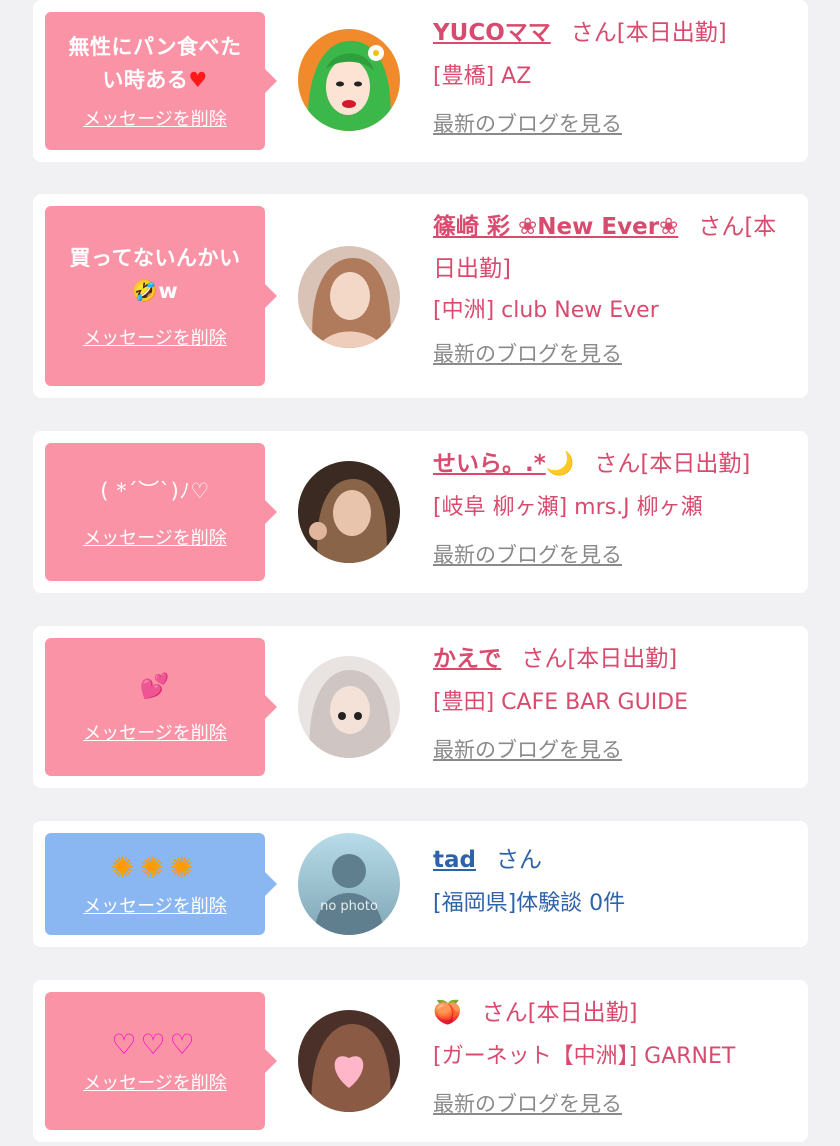  Describe the element at coordinates (155, 867) in the screenshot. I see `flower-icons: ✺✺✺` at that location.